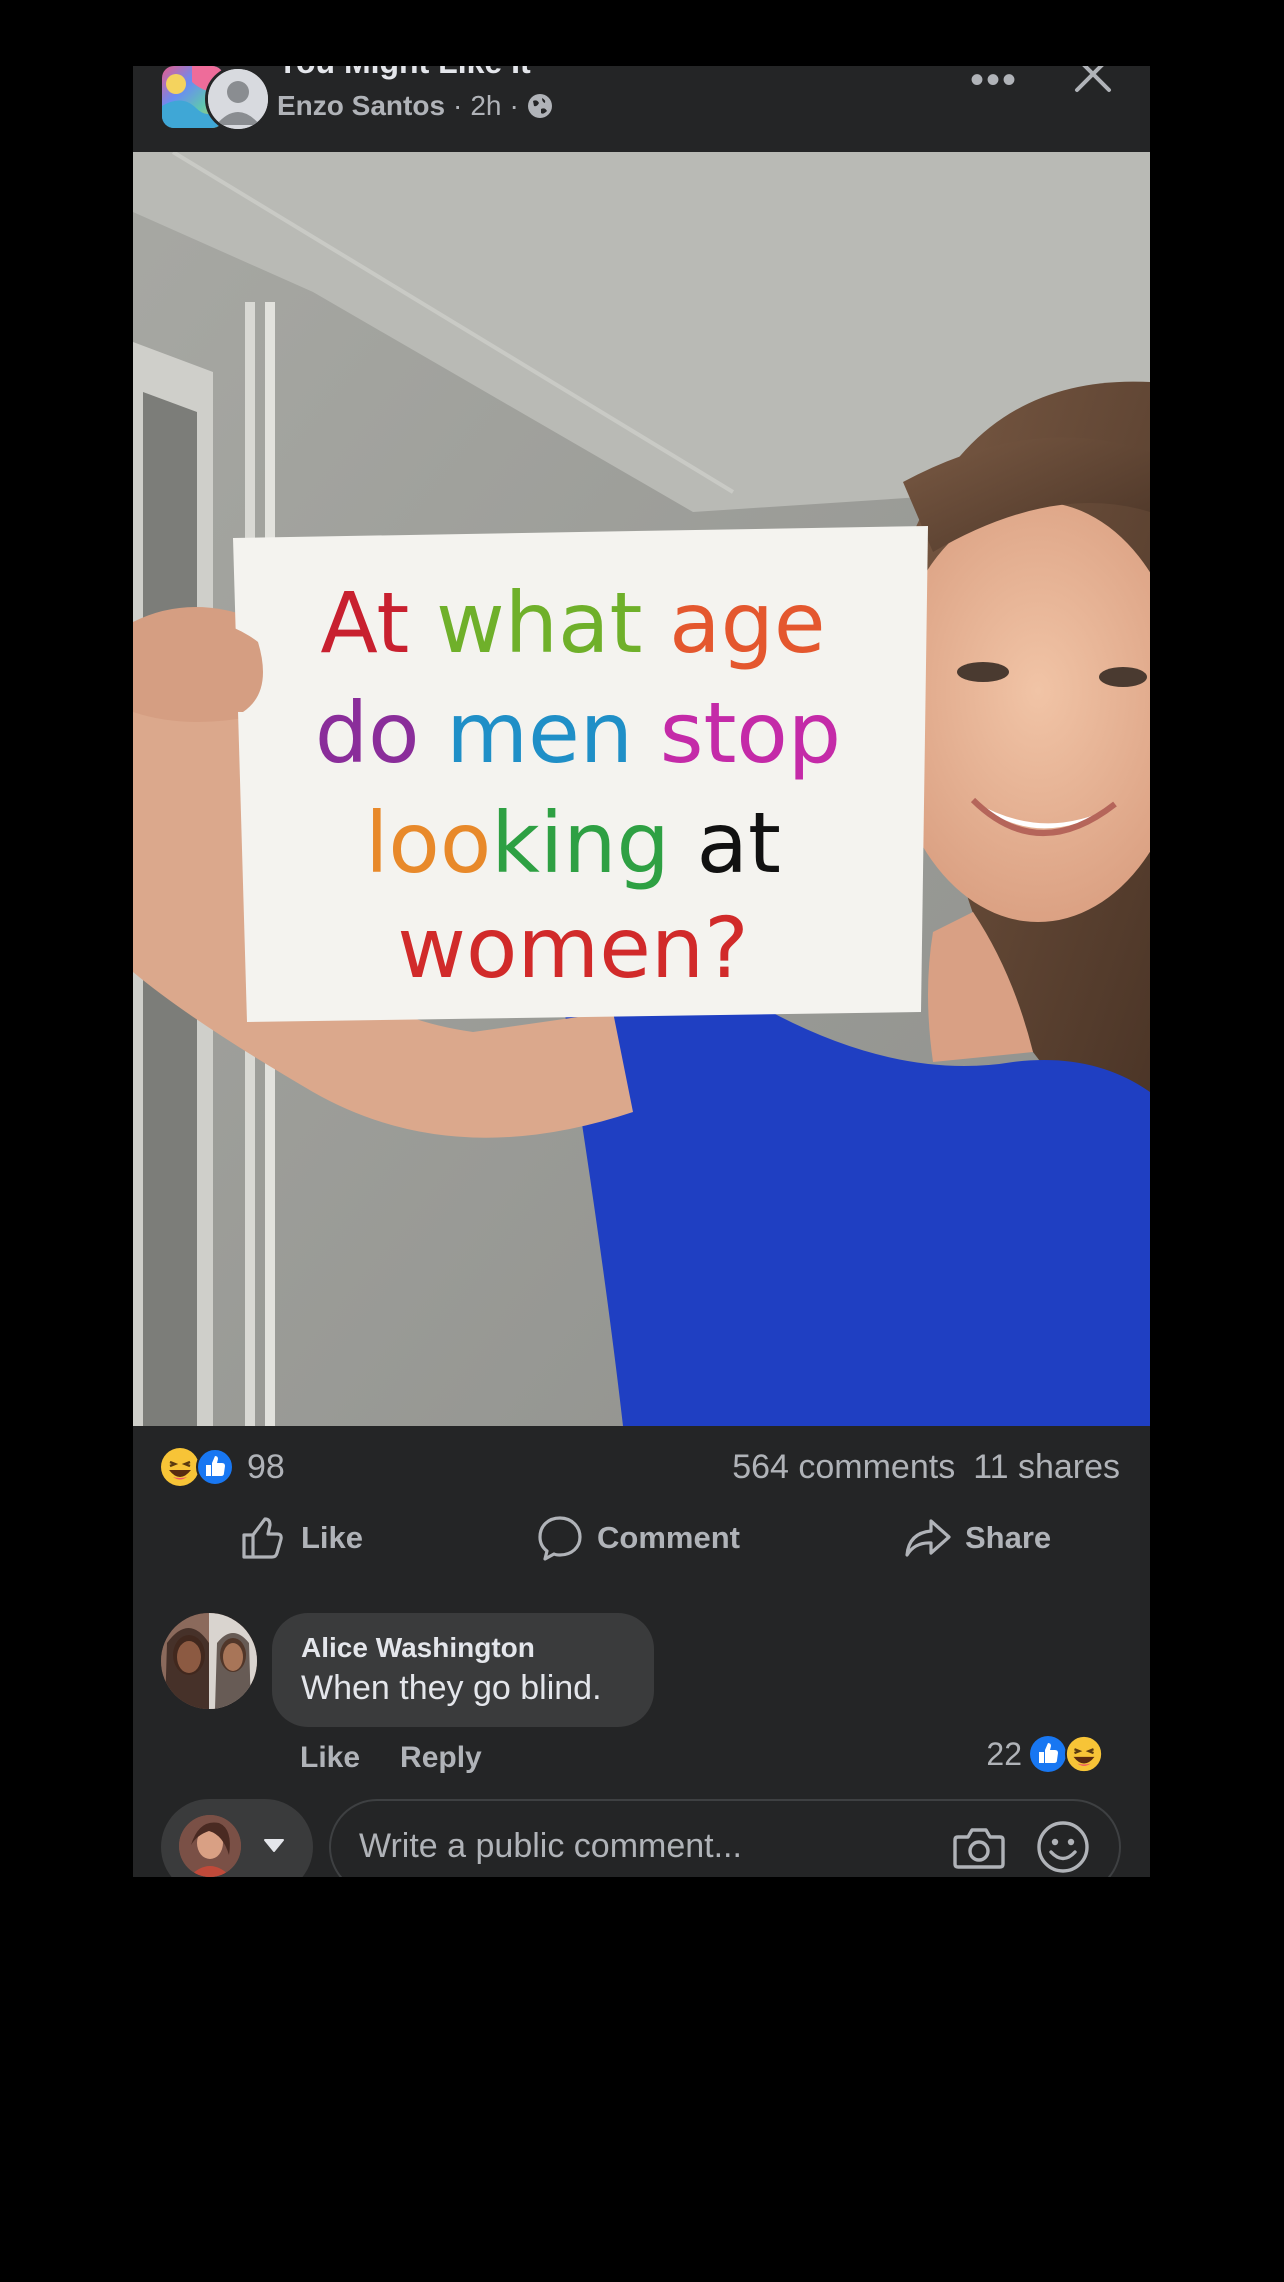  Describe the element at coordinates (994, 84) in the screenshot. I see `more-icon: •••` at that location.